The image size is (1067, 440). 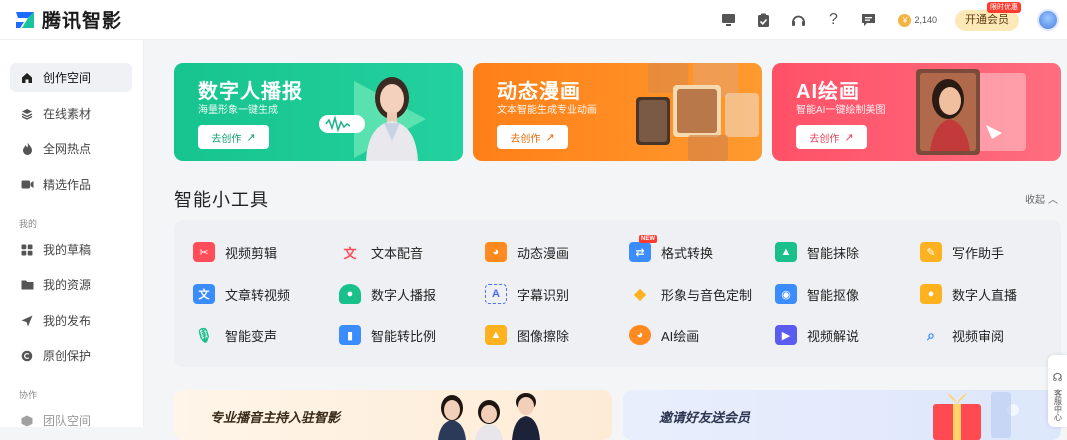 I want to click on banner-subtitle: 智能AI一键绘制美图, so click(x=841, y=110).